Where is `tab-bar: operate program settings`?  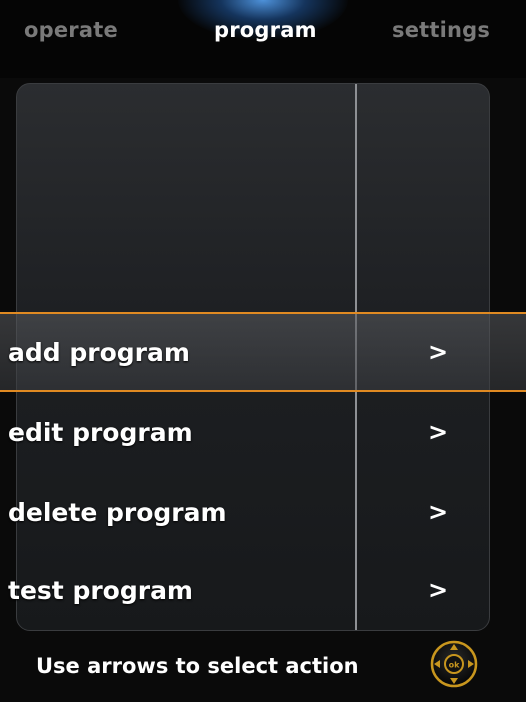
tab-bar: operate program settings is located at coordinates (263, 39).